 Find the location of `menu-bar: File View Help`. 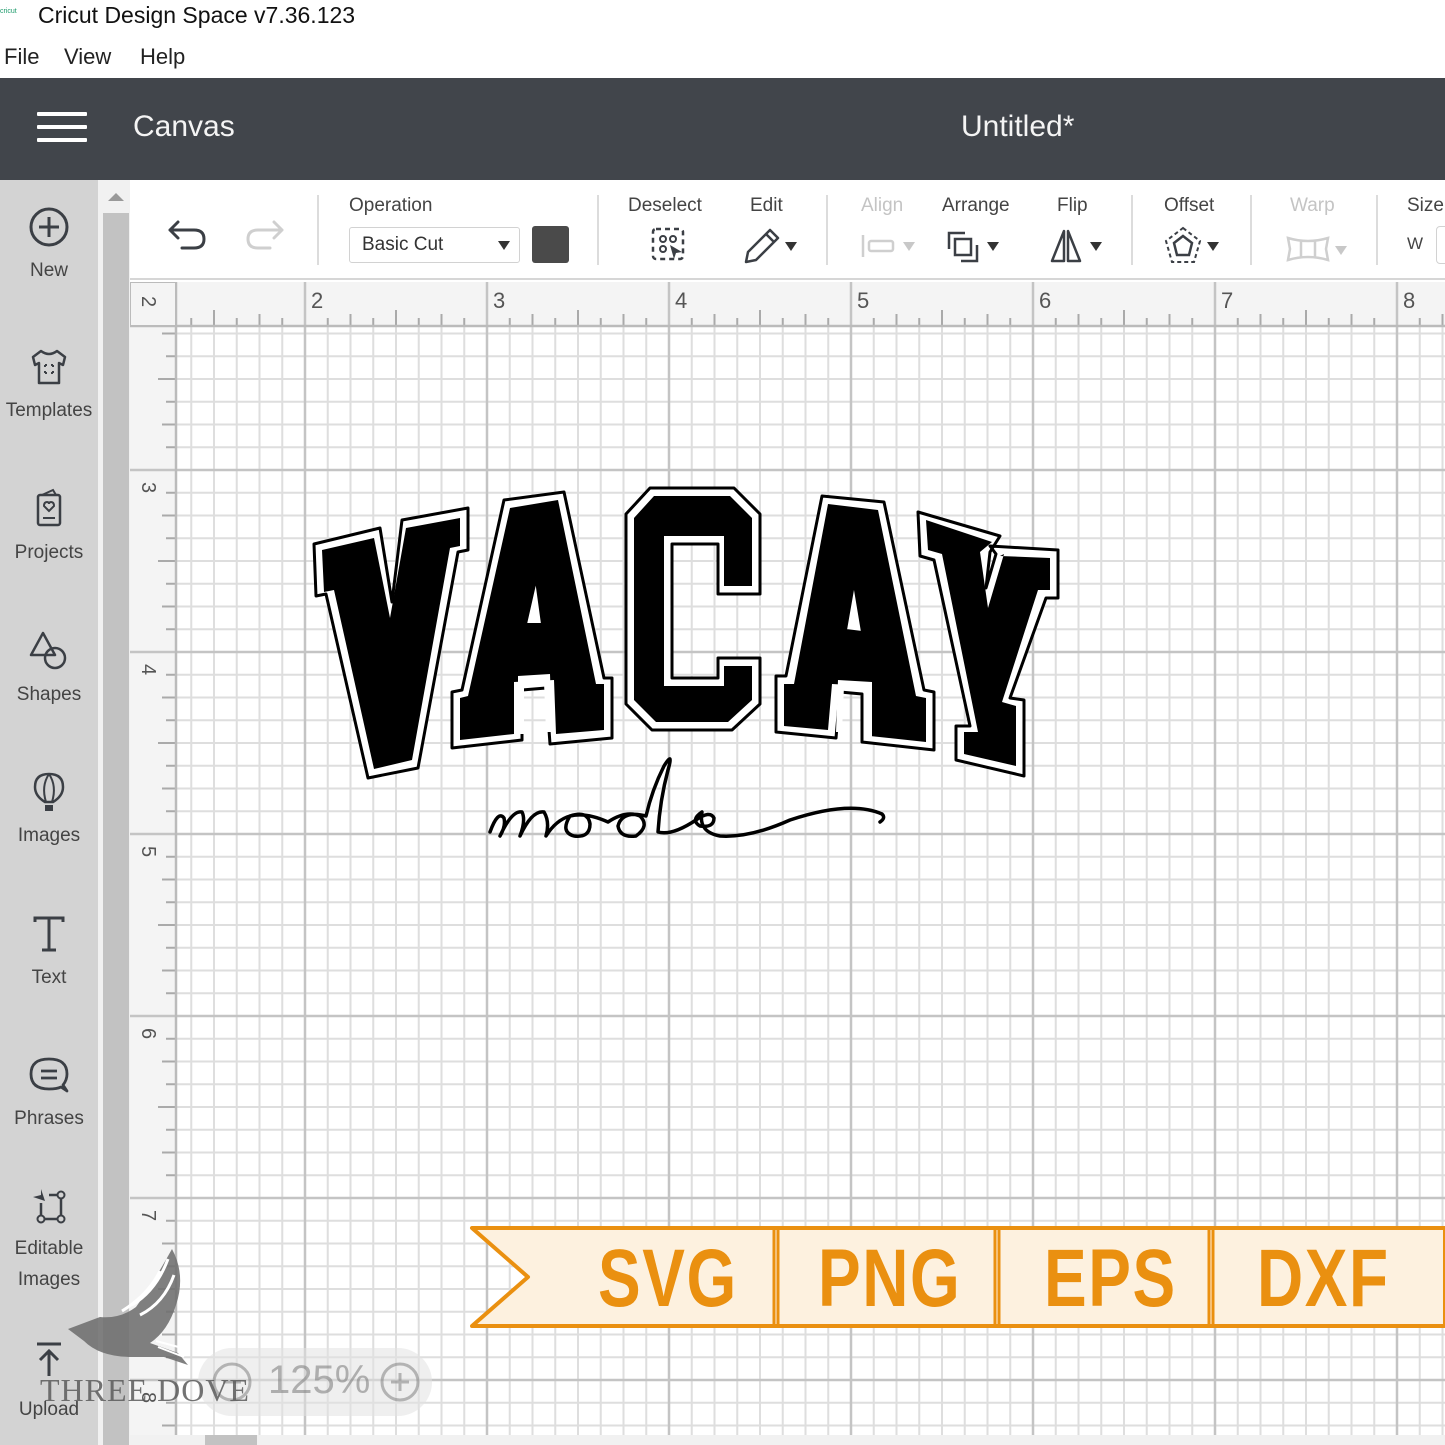

menu-bar: File View Help is located at coordinates (722, 56).